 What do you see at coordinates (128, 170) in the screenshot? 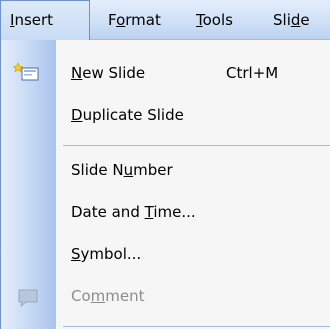
I see `slide-number-accesskey: u` at bounding box center [128, 170].